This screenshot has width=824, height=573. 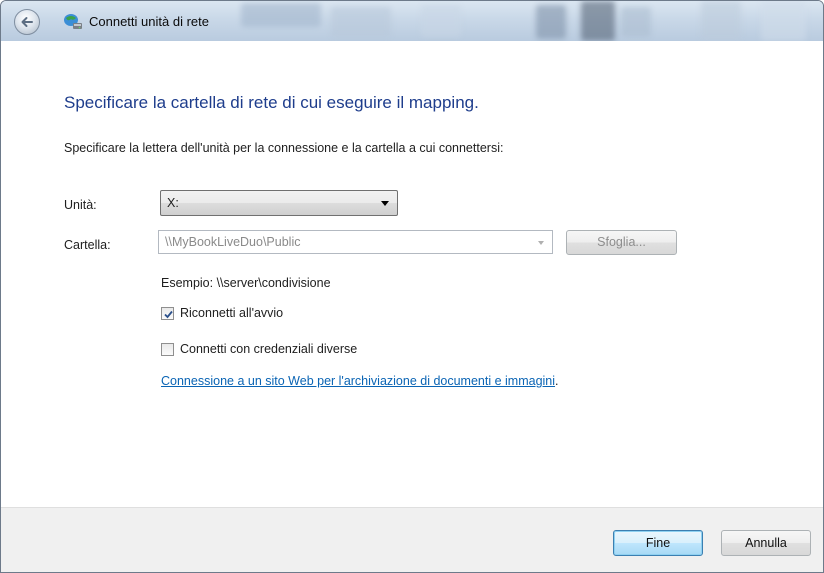 I want to click on link-suffix: ., so click(x=557, y=381).